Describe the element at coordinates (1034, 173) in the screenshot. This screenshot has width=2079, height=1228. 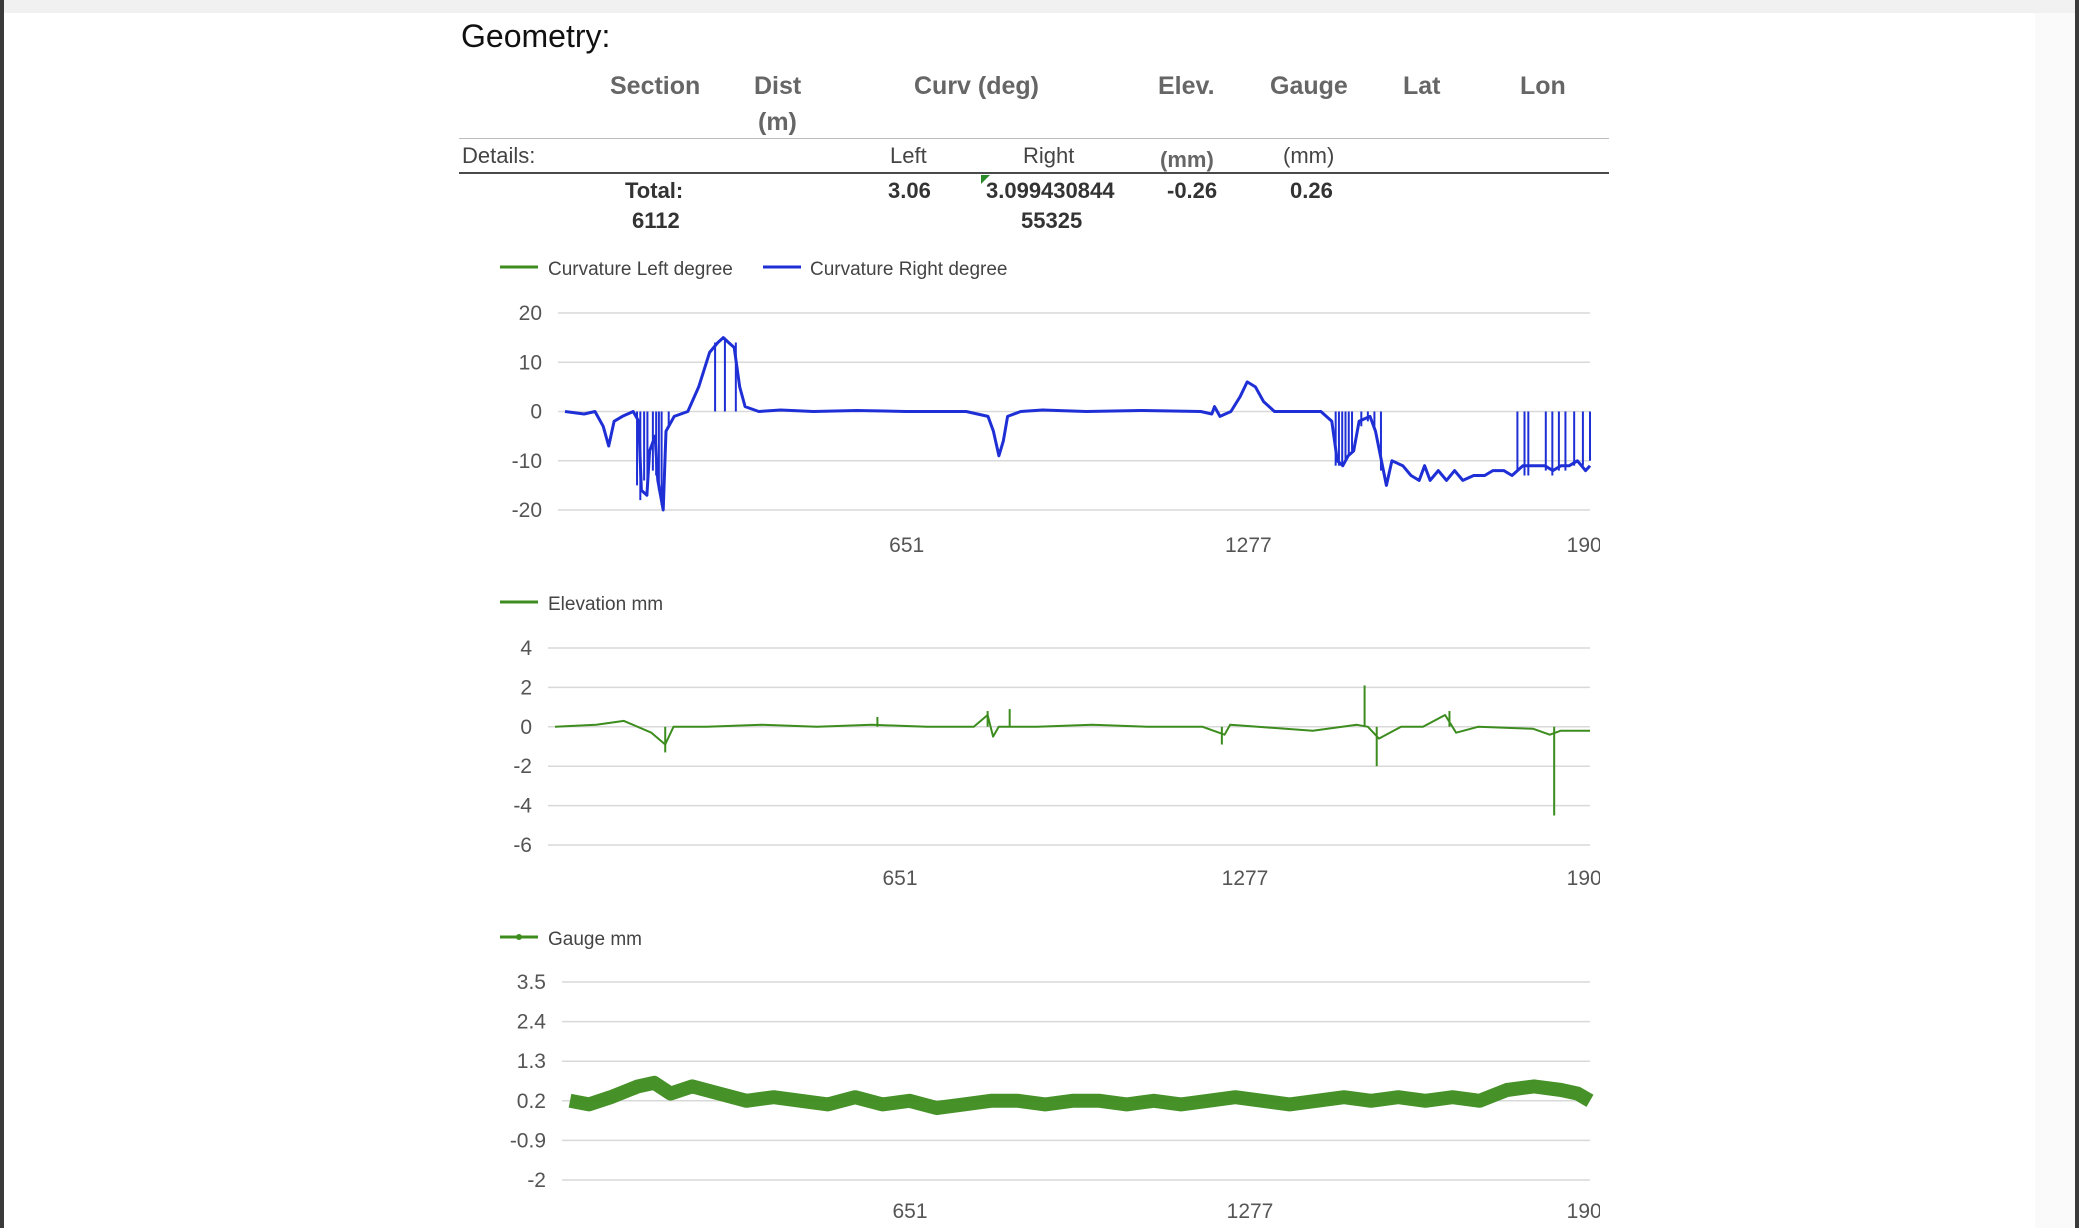
I see `table-divider` at that location.